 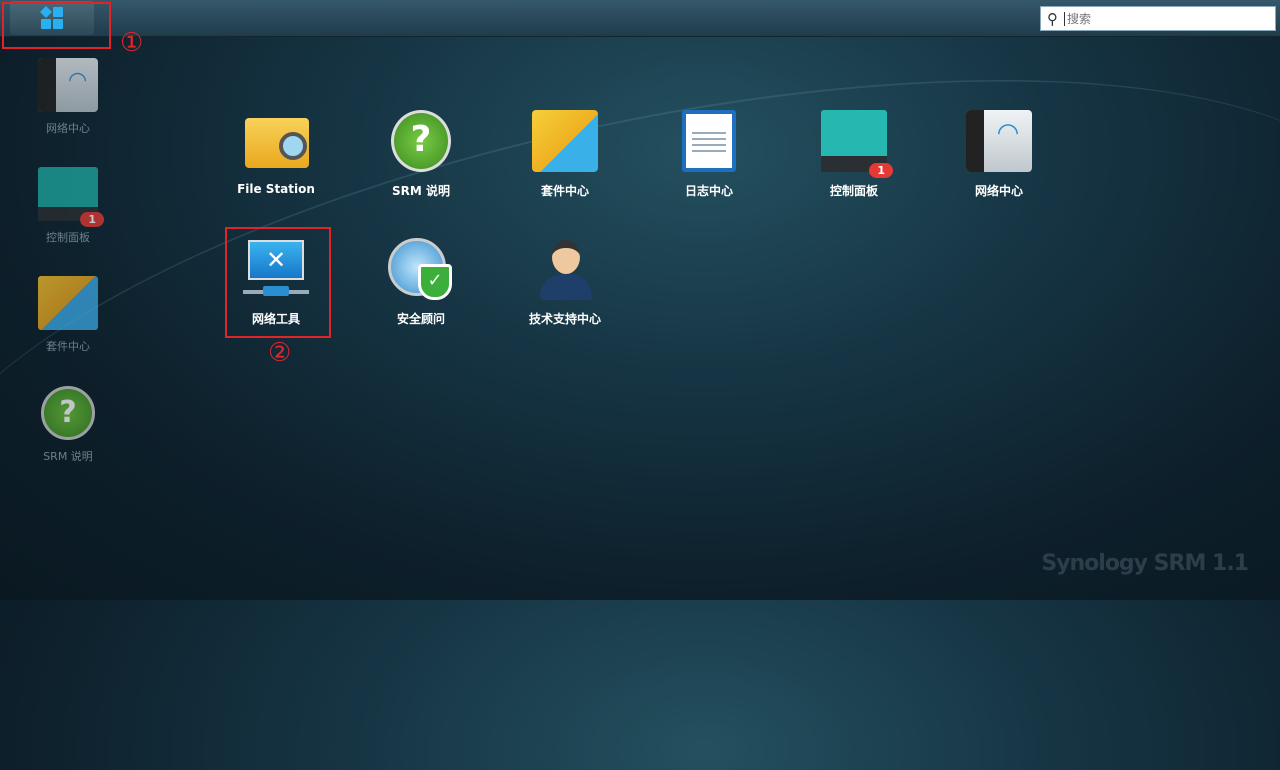 I want to click on shortcut-label: 套件中心, so click(x=68, y=346).